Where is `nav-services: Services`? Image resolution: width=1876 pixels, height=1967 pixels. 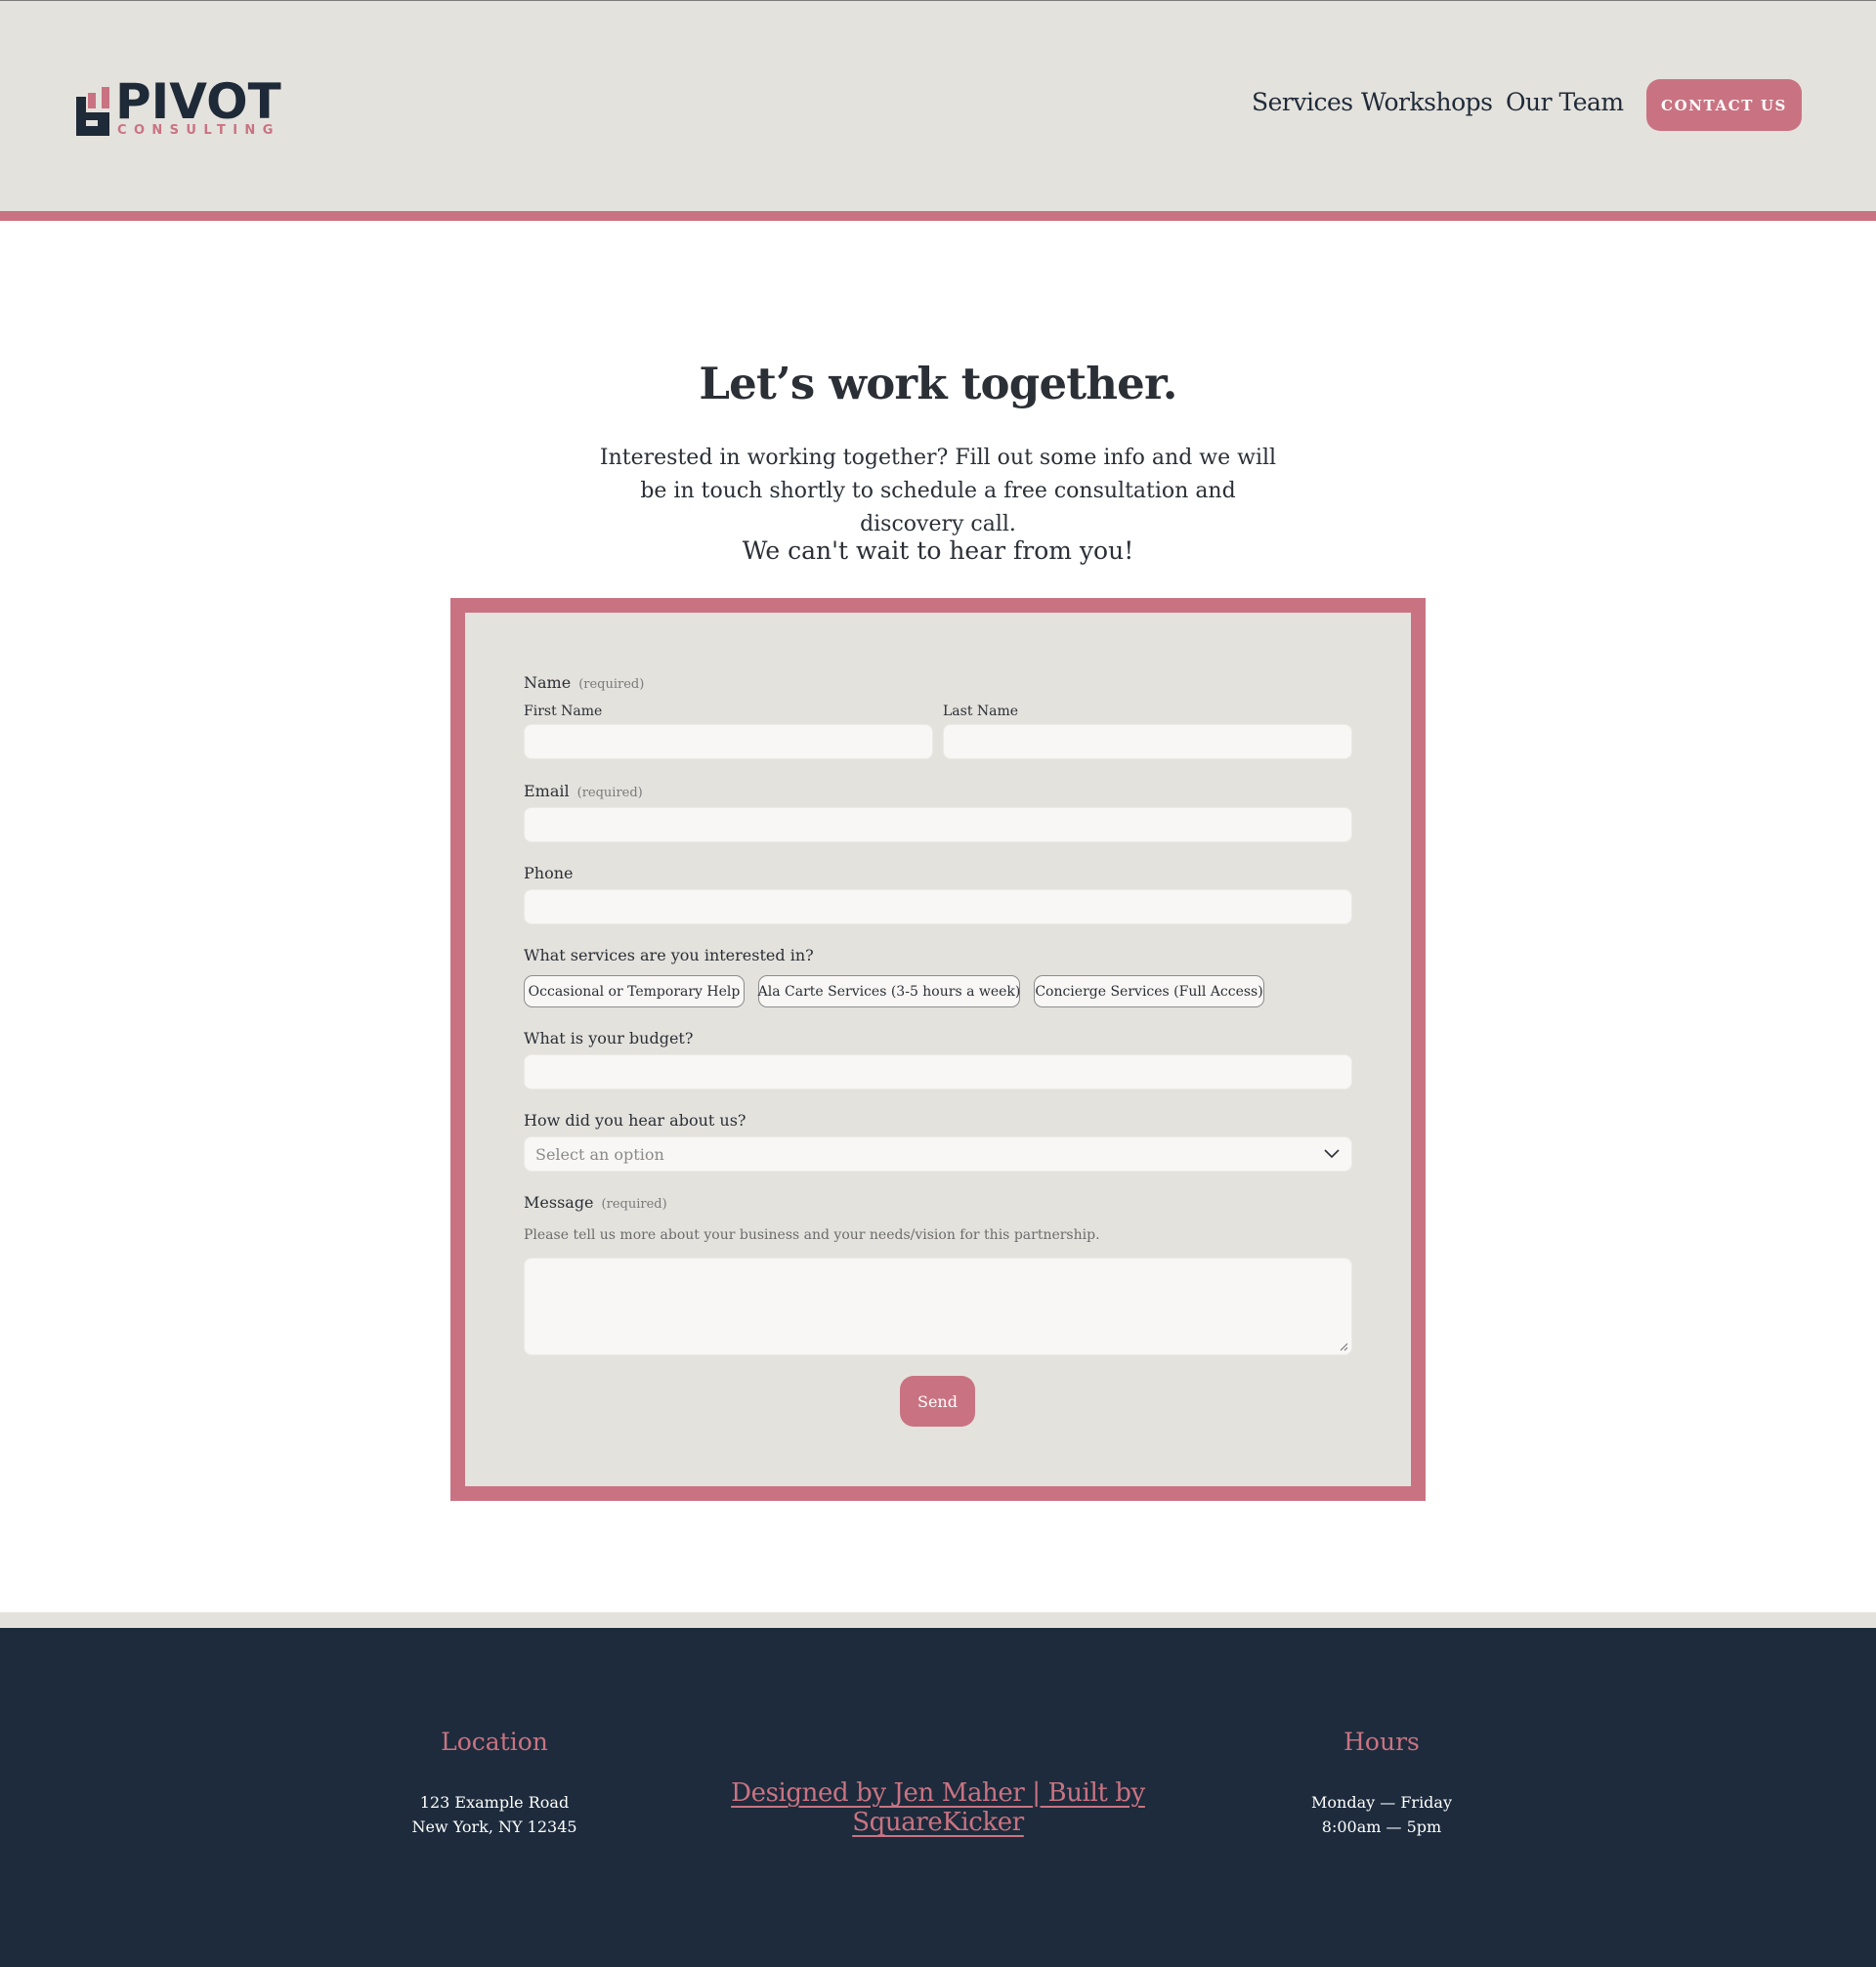 nav-services: Services is located at coordinates (1302, 102).